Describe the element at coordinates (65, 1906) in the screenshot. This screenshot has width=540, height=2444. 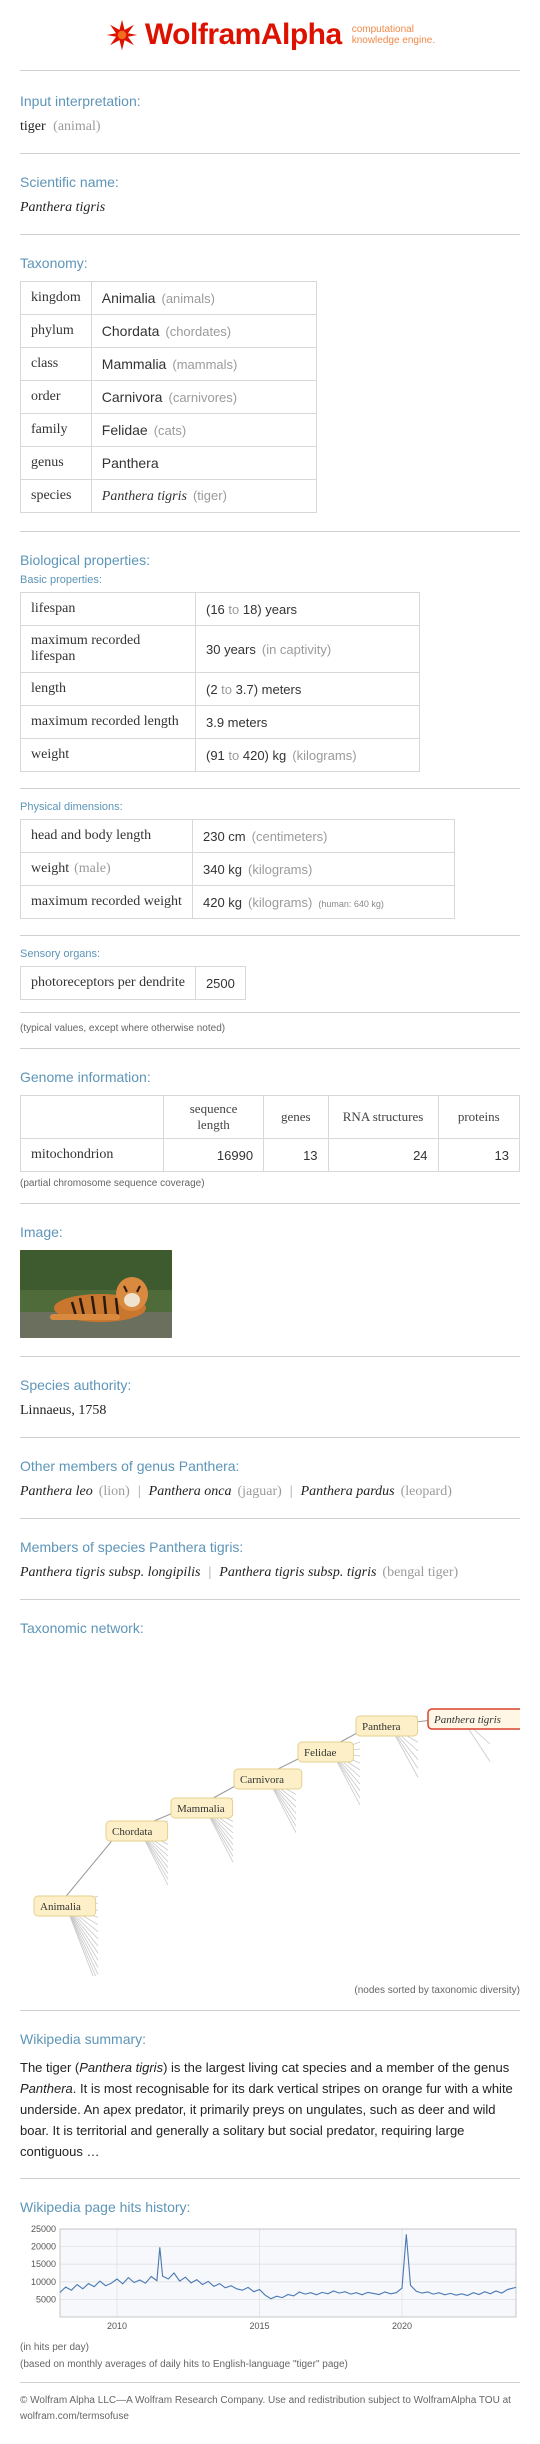
I see `network-node: Animalia` at that location.